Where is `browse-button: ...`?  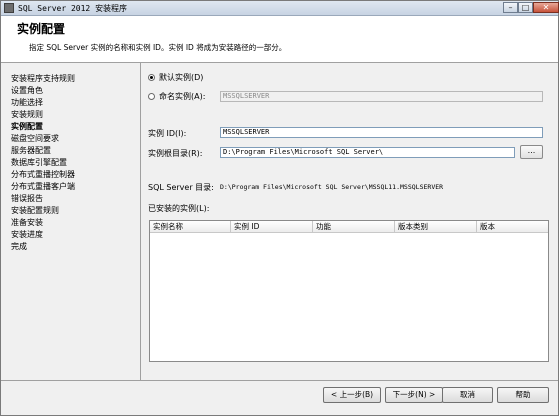 browse-button: ... is located at coordinates (531, 152).